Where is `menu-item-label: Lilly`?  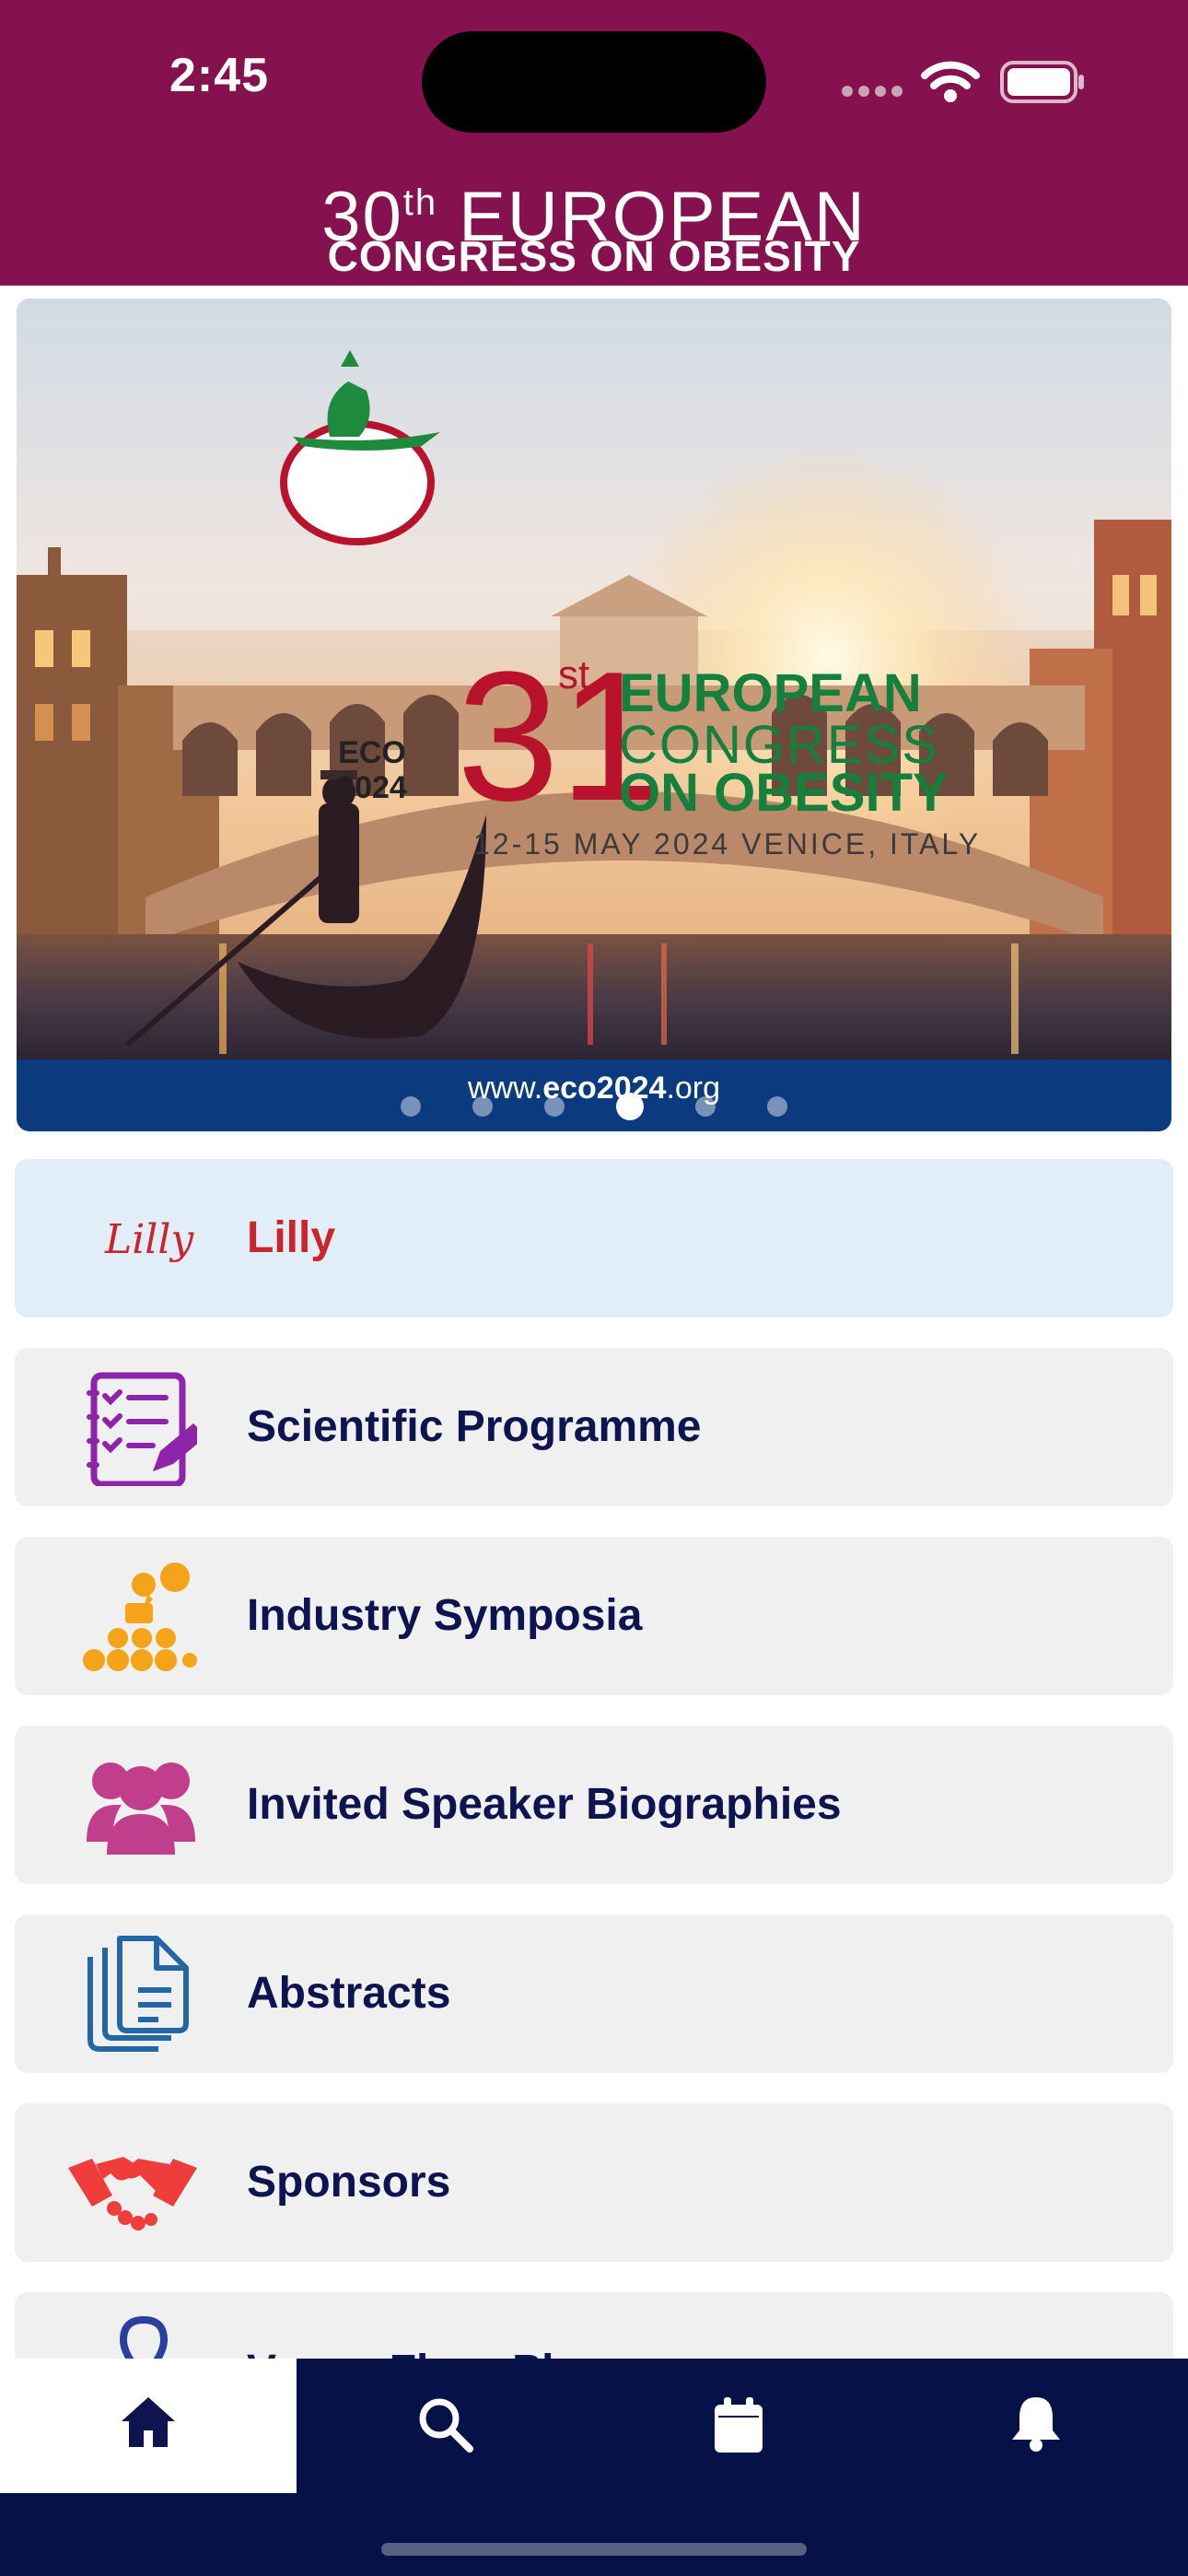
menu-item-label: Lilly is located at coordinates (291, 1237).